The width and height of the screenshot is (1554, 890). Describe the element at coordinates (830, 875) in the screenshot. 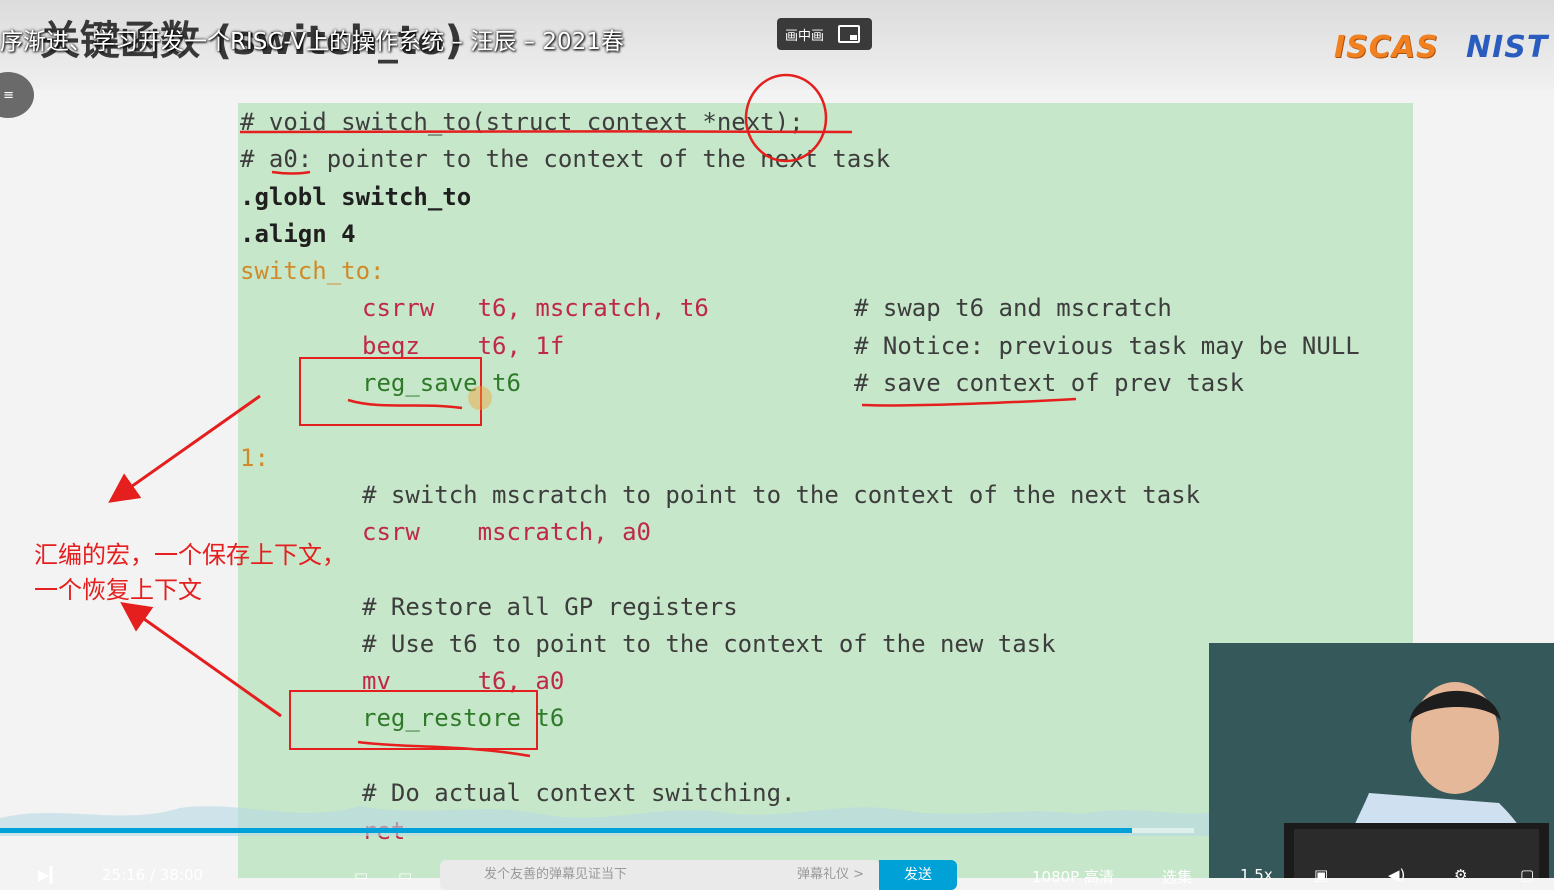

I see `danmaku-etiquette-link: 弹幕礼仪 >` at that location.